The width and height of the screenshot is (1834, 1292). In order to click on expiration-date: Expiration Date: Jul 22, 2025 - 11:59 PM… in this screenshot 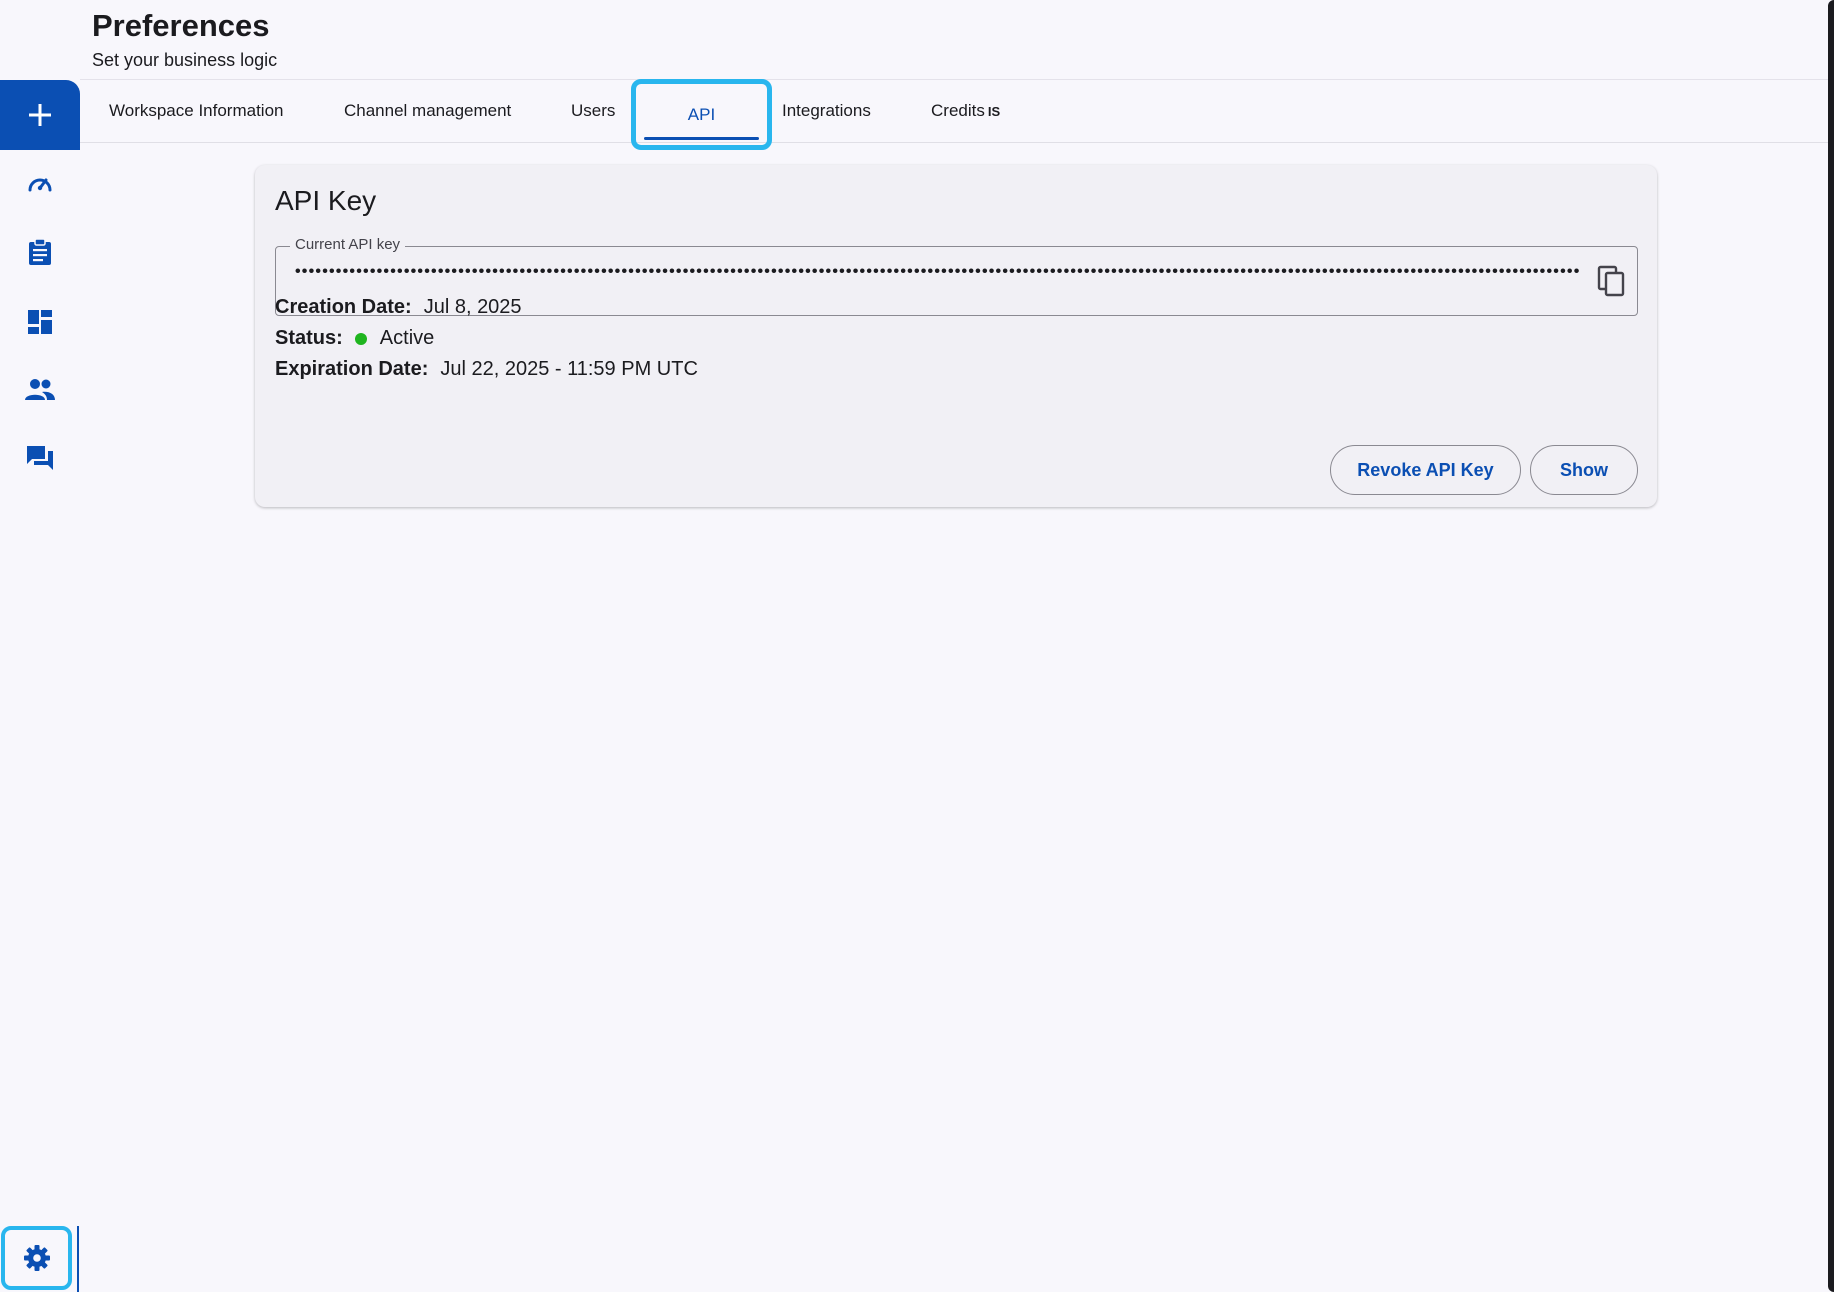, I will do `click(486, 369)`.